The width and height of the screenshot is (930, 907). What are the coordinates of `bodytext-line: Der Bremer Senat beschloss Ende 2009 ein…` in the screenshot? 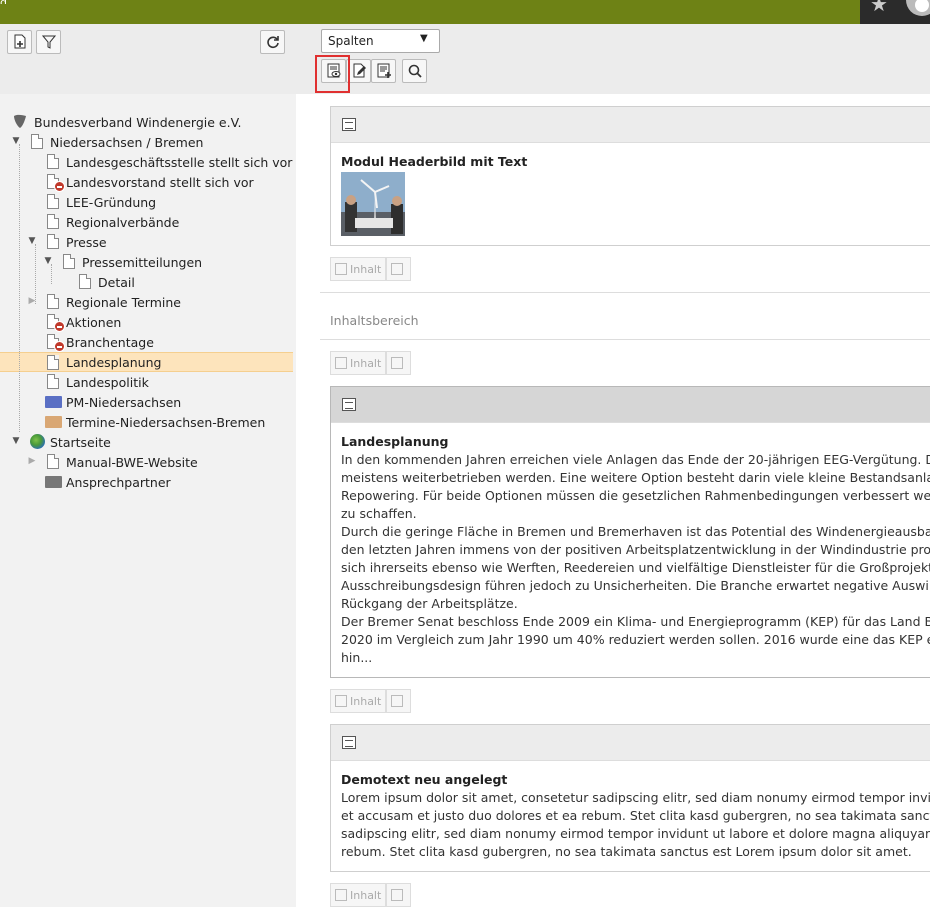 It's located at (635, 621).